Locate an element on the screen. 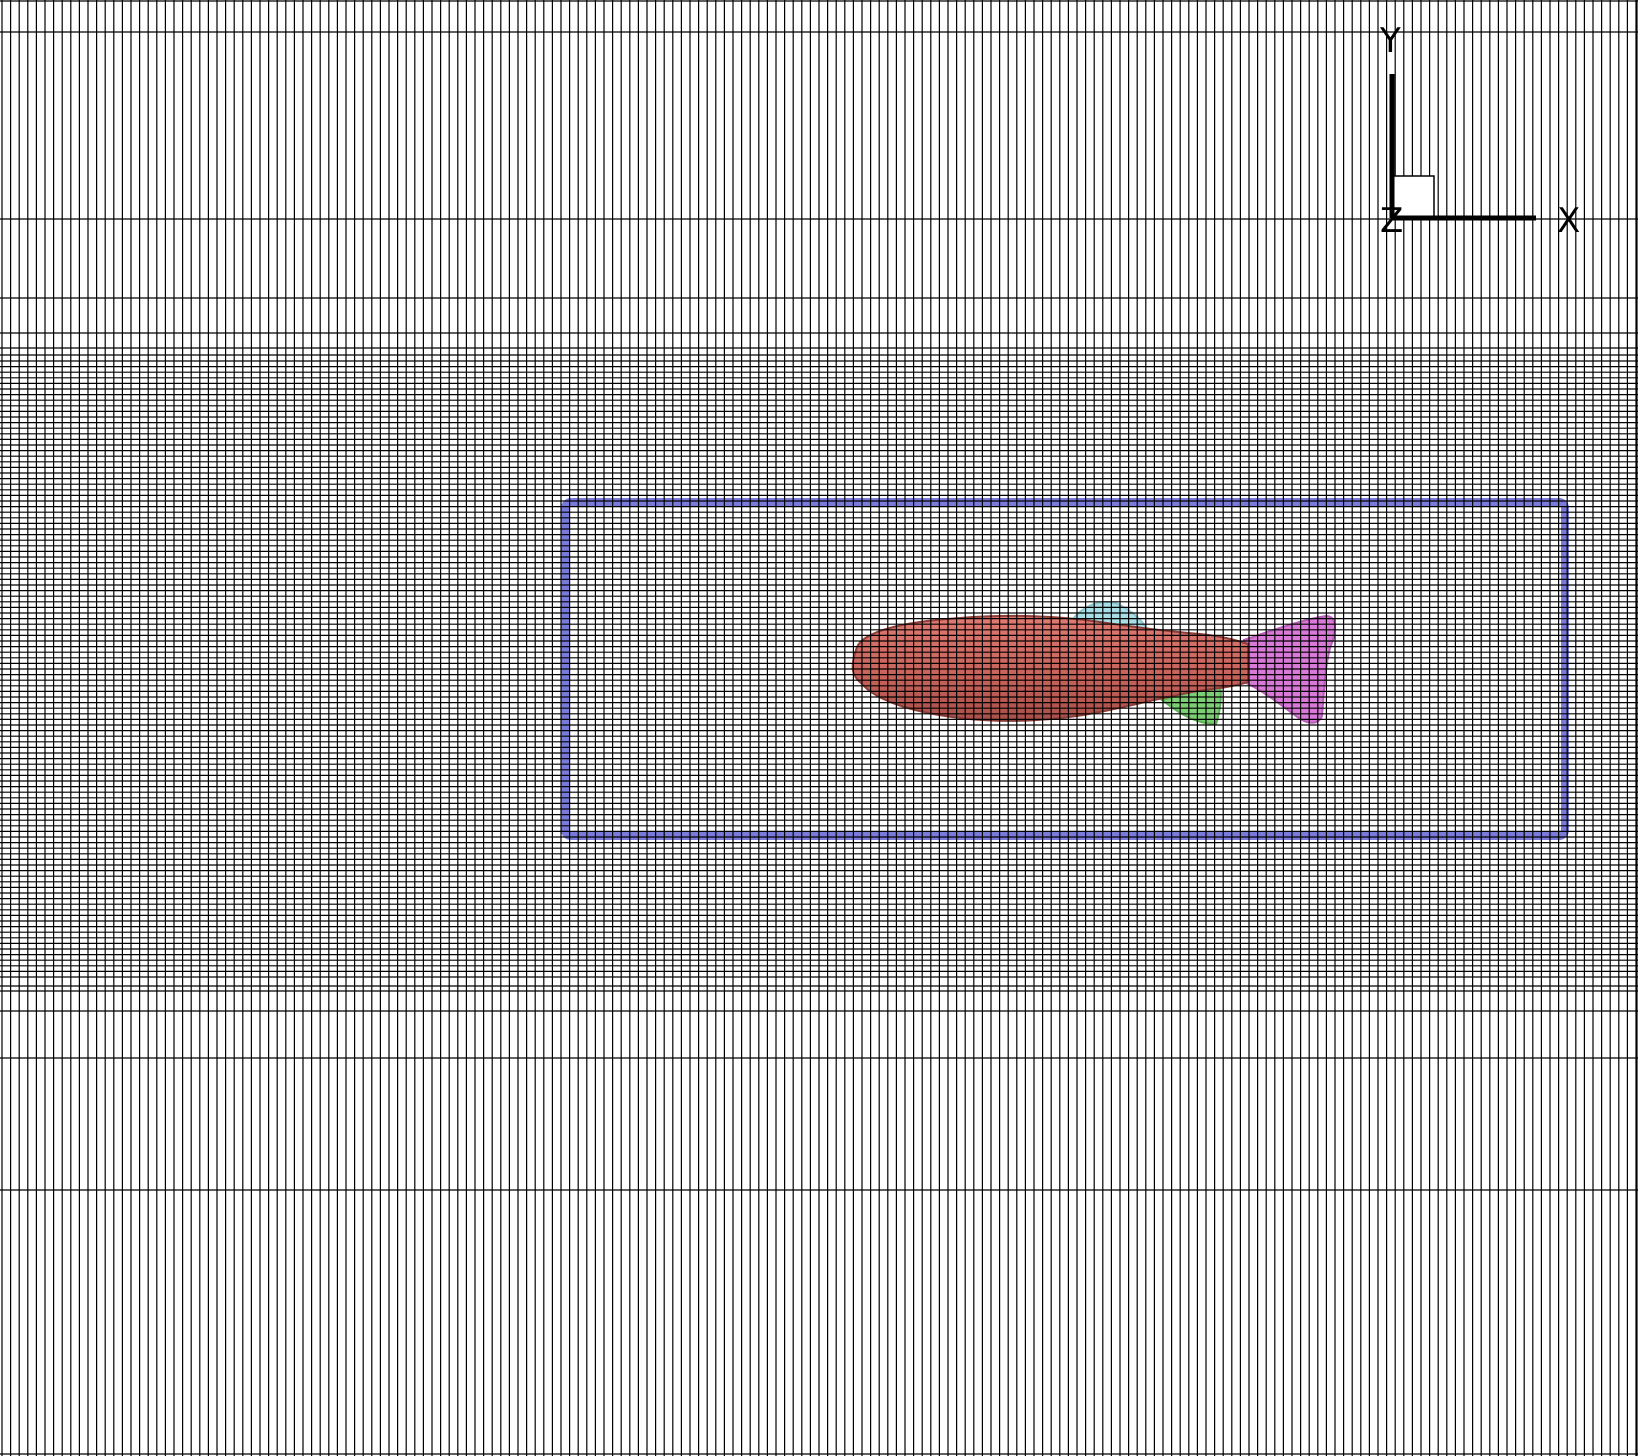  y-axis-label: Y is located at coordinates (1390, 41).